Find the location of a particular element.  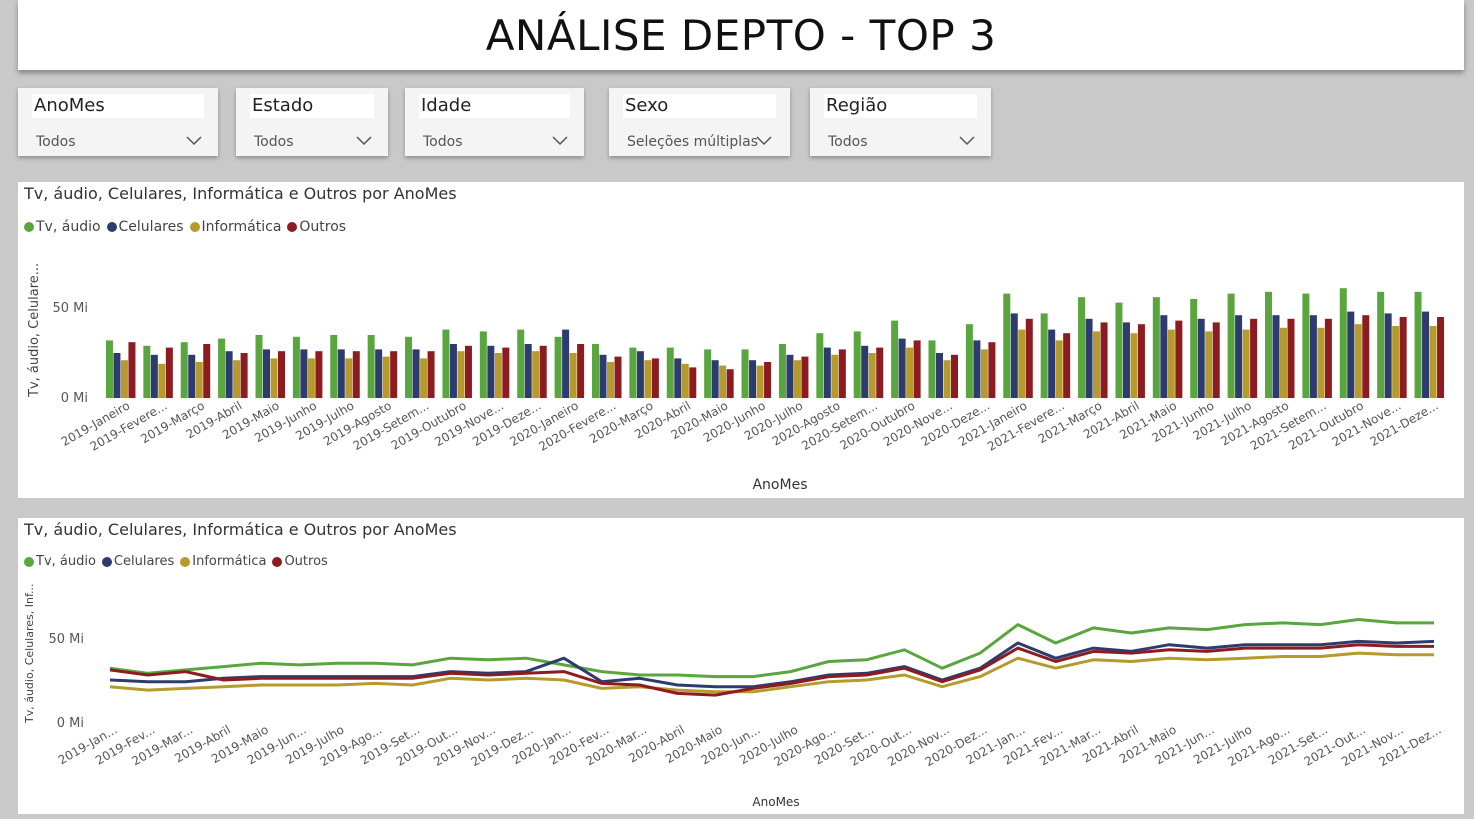

slicer-idade: Idade Todos is located at coordinates (494, 122).